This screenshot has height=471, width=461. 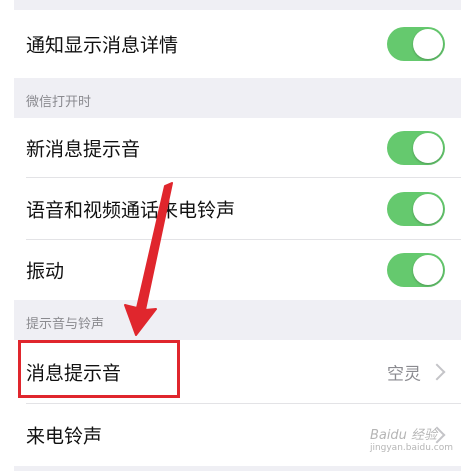 What do you see at coordinates (148, 259) in the screenshot?
I see `annotation-arrow-icon` at bounding box center [148, 259].